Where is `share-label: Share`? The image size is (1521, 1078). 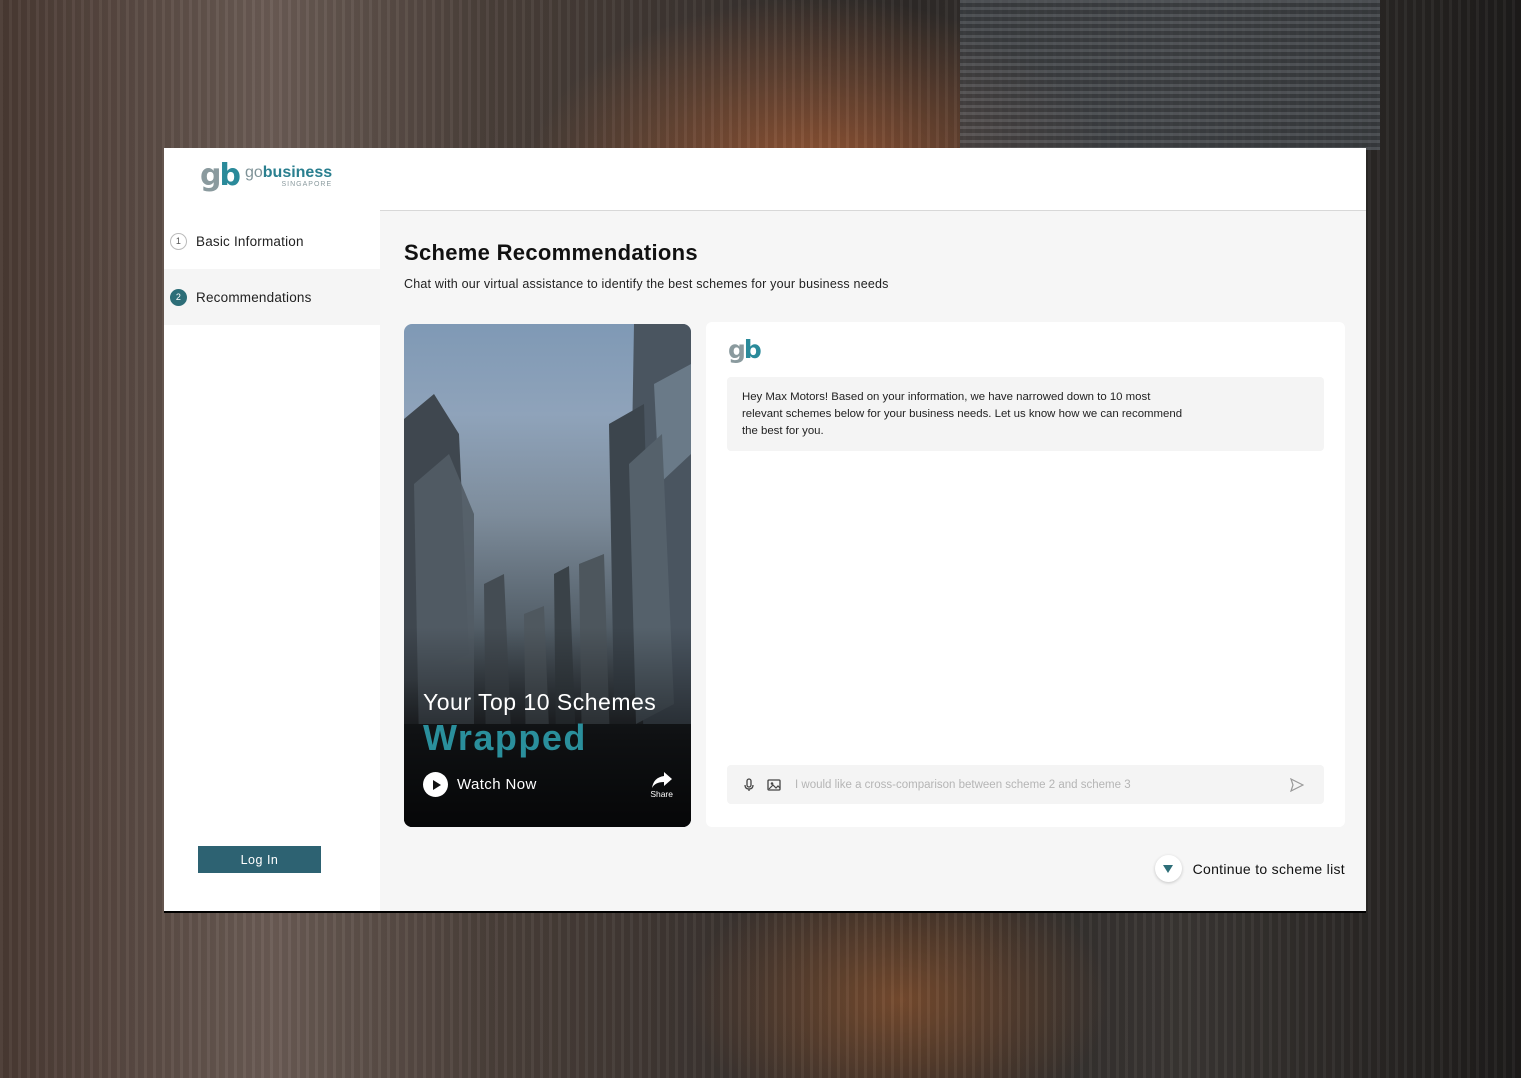 share-label: Share is located at coordinates (661, 794).